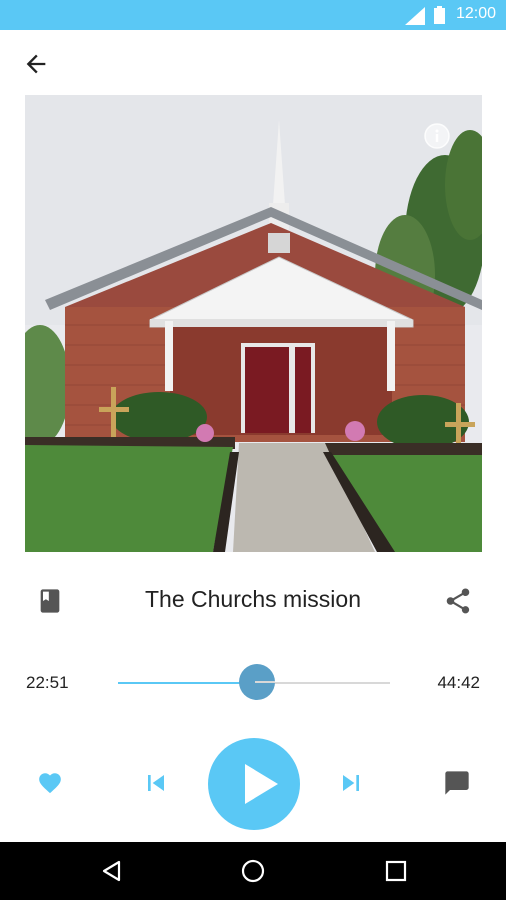 This screenshot has width=506, height=900. I want to click on seek-bar-fill, so click(187, 683).